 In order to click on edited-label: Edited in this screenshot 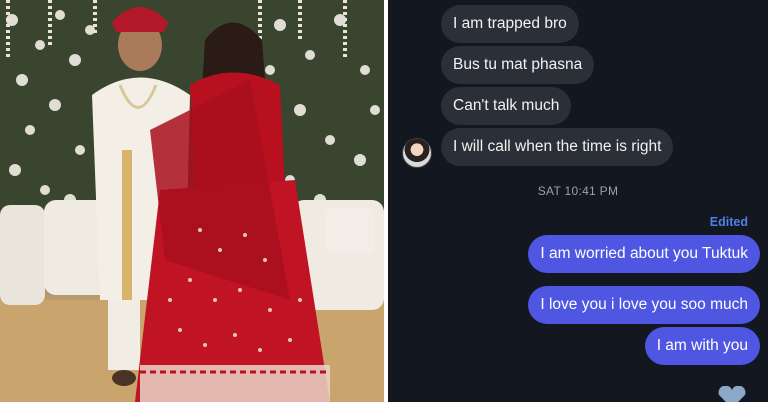, I will do `click(729, 222)`.